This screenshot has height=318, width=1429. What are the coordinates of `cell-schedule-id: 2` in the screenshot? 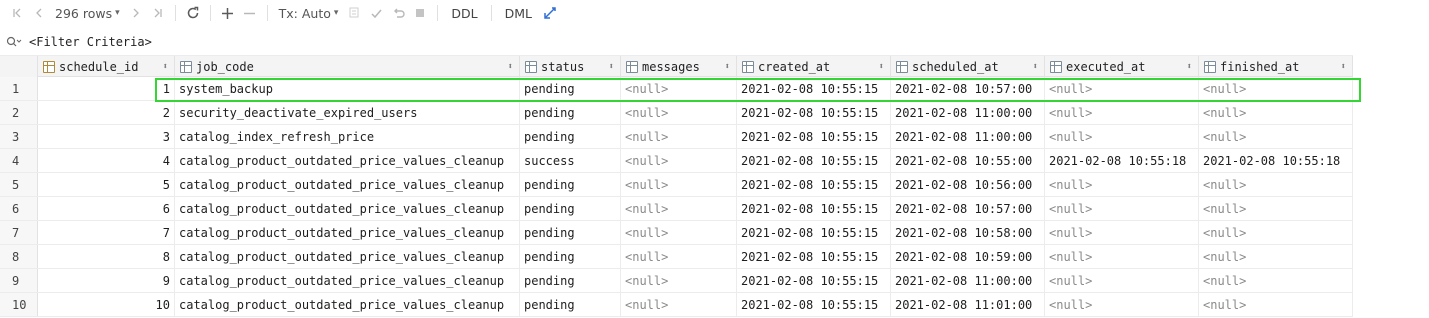 It's located at (106, 112).